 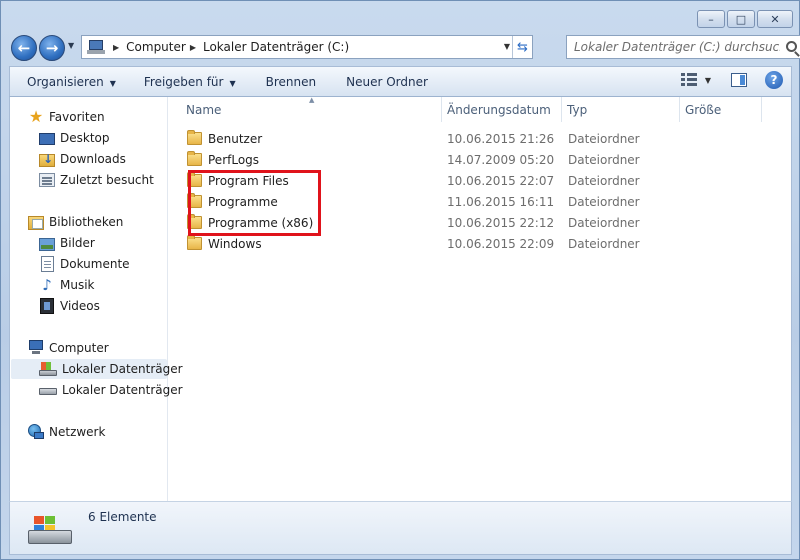 I want to click on nav-local-drive: Lokaler Datenträger, so click(x=111, y=390).